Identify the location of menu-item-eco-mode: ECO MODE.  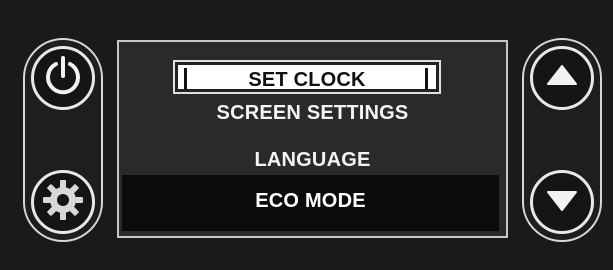
(310, 203).